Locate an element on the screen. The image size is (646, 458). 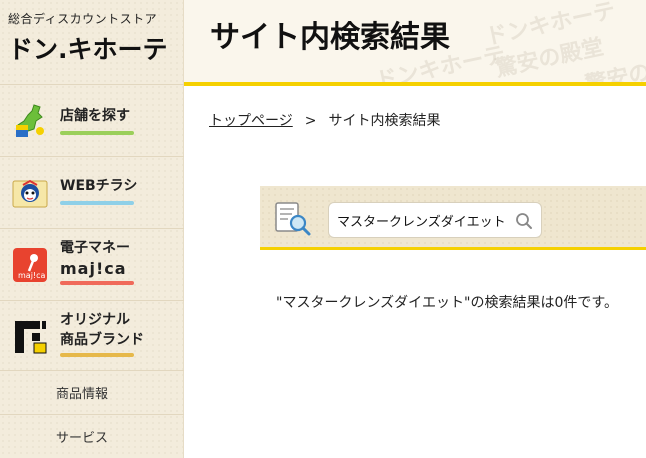
logo-tagline: 総合ディスカウントストア is located at coordinates (83, 19).